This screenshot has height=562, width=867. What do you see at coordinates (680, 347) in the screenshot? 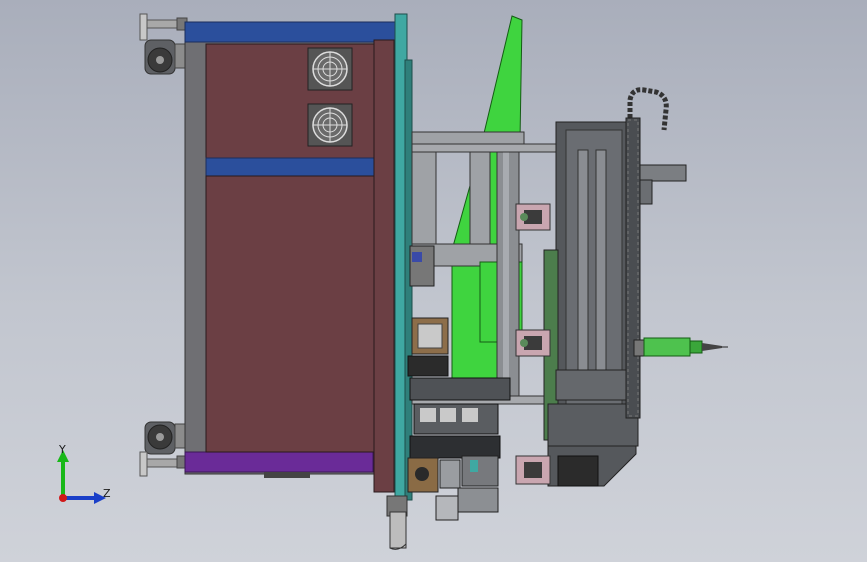
I see `spindle-tool` at bounding box center [680, 347].